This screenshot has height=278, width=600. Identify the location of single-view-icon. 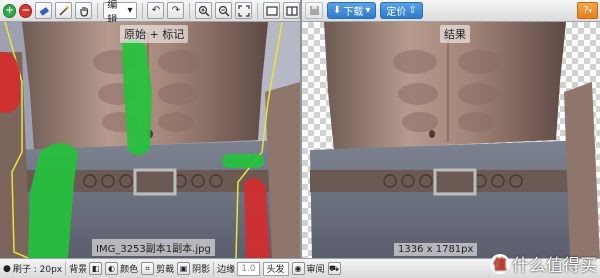
(271, 10).